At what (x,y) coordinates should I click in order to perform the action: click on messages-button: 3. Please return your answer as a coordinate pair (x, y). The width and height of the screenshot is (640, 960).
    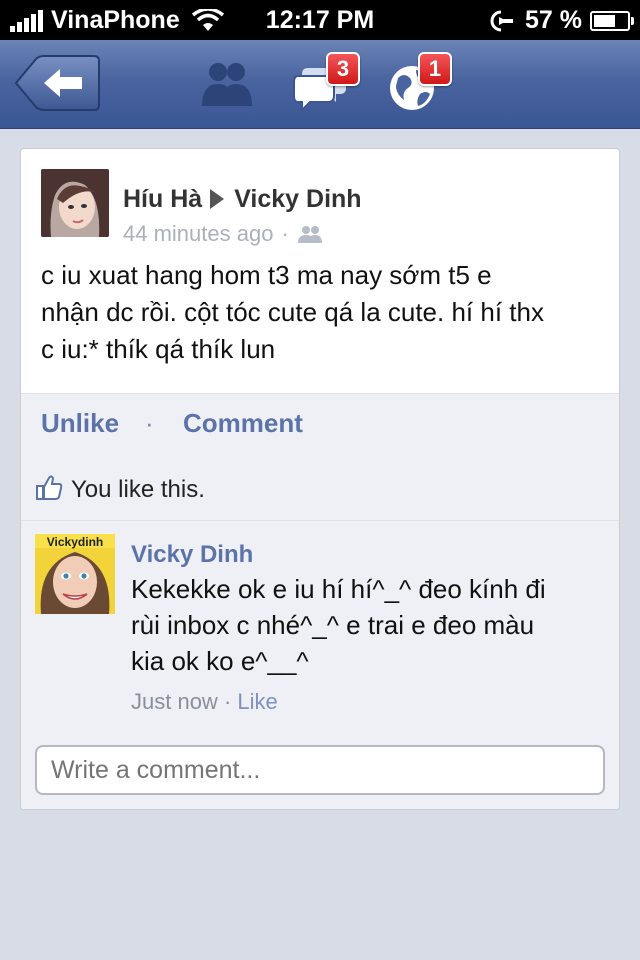
    Looking at the image, I should click on (326, 83).